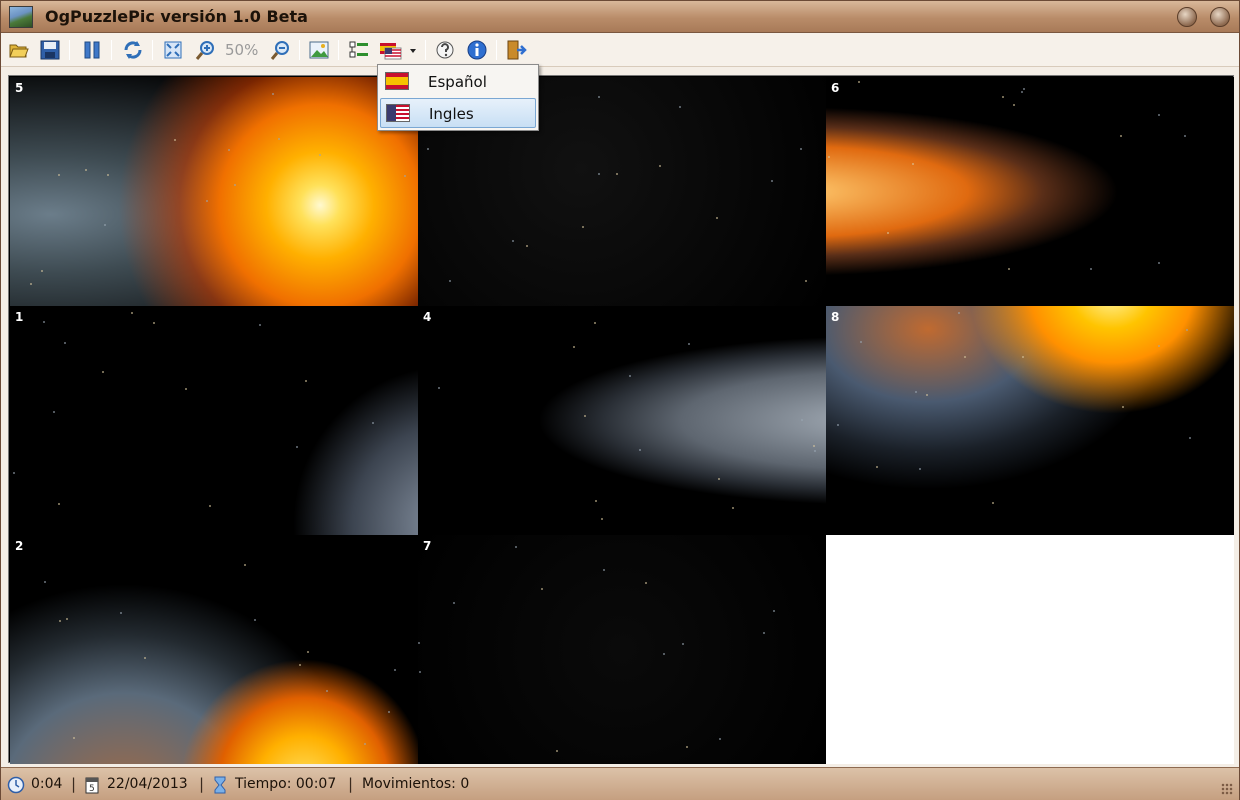 This screenshot has width=1240, height=800. Describe the element at coordinates (620, 17) in the screenshot. I see `title-bar: OgPuzzlePic versión 1.0 Beta` at that location.